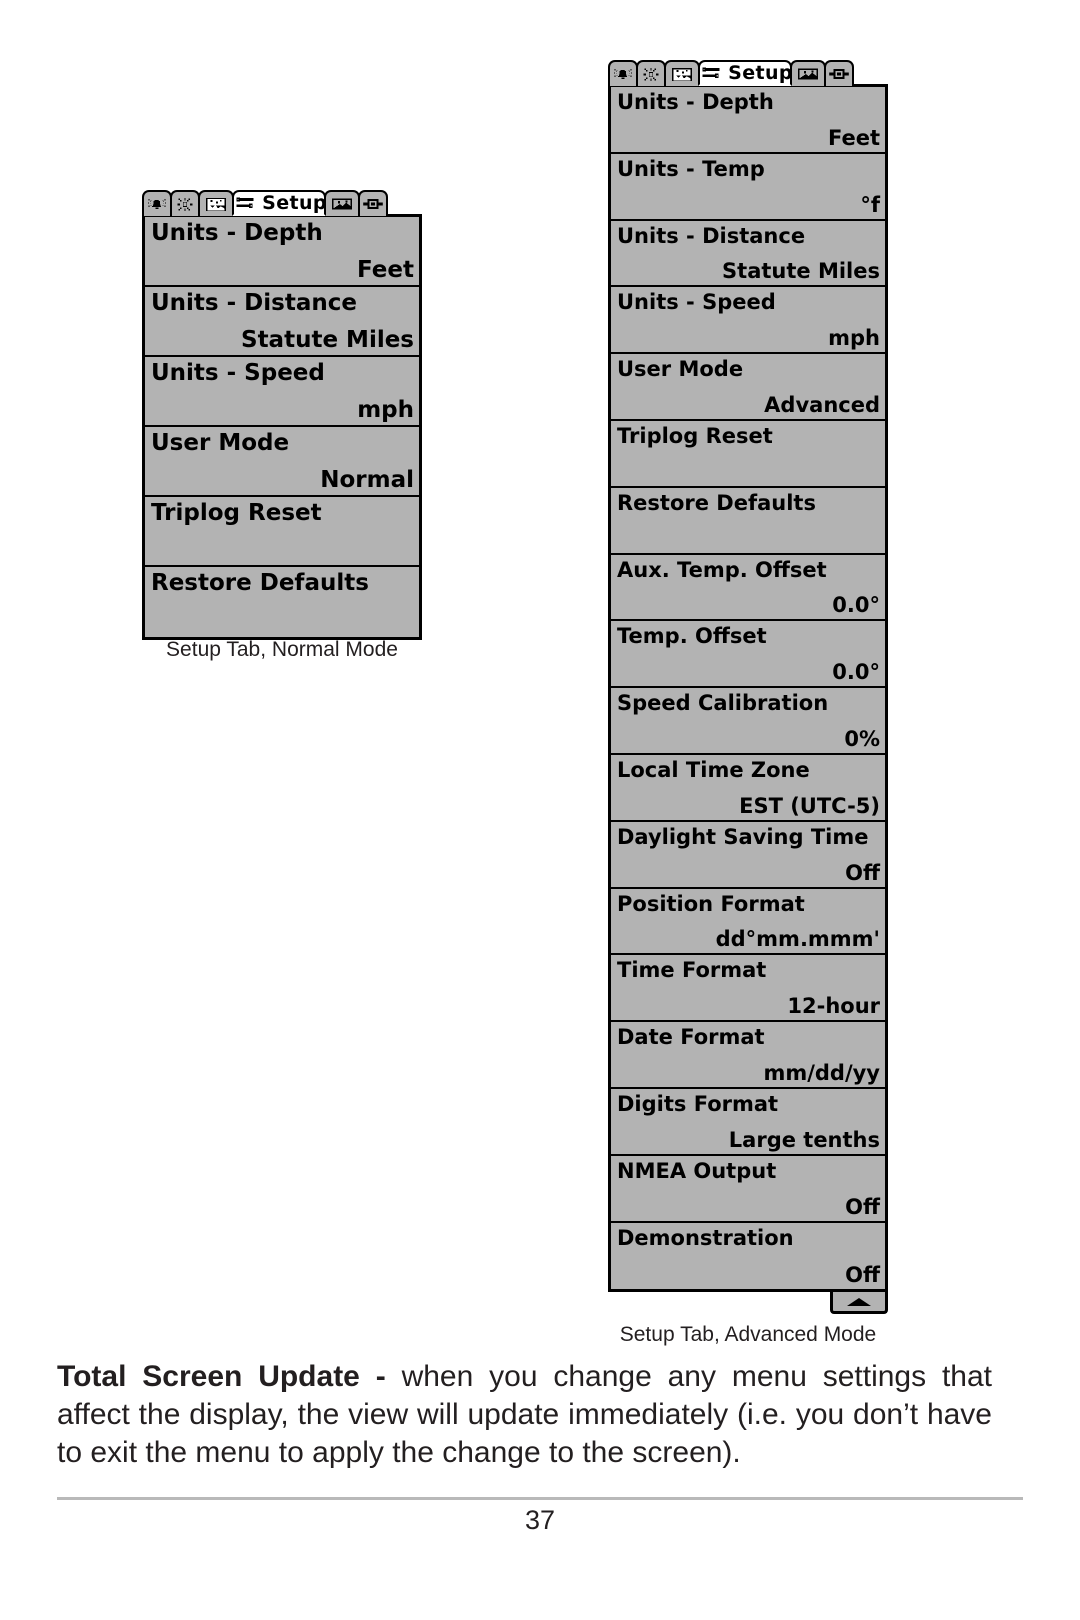 The width and height of the screenshot is (1080, 1620). I want to click on menu-row: User Mode Advanced, so click(748, 387).